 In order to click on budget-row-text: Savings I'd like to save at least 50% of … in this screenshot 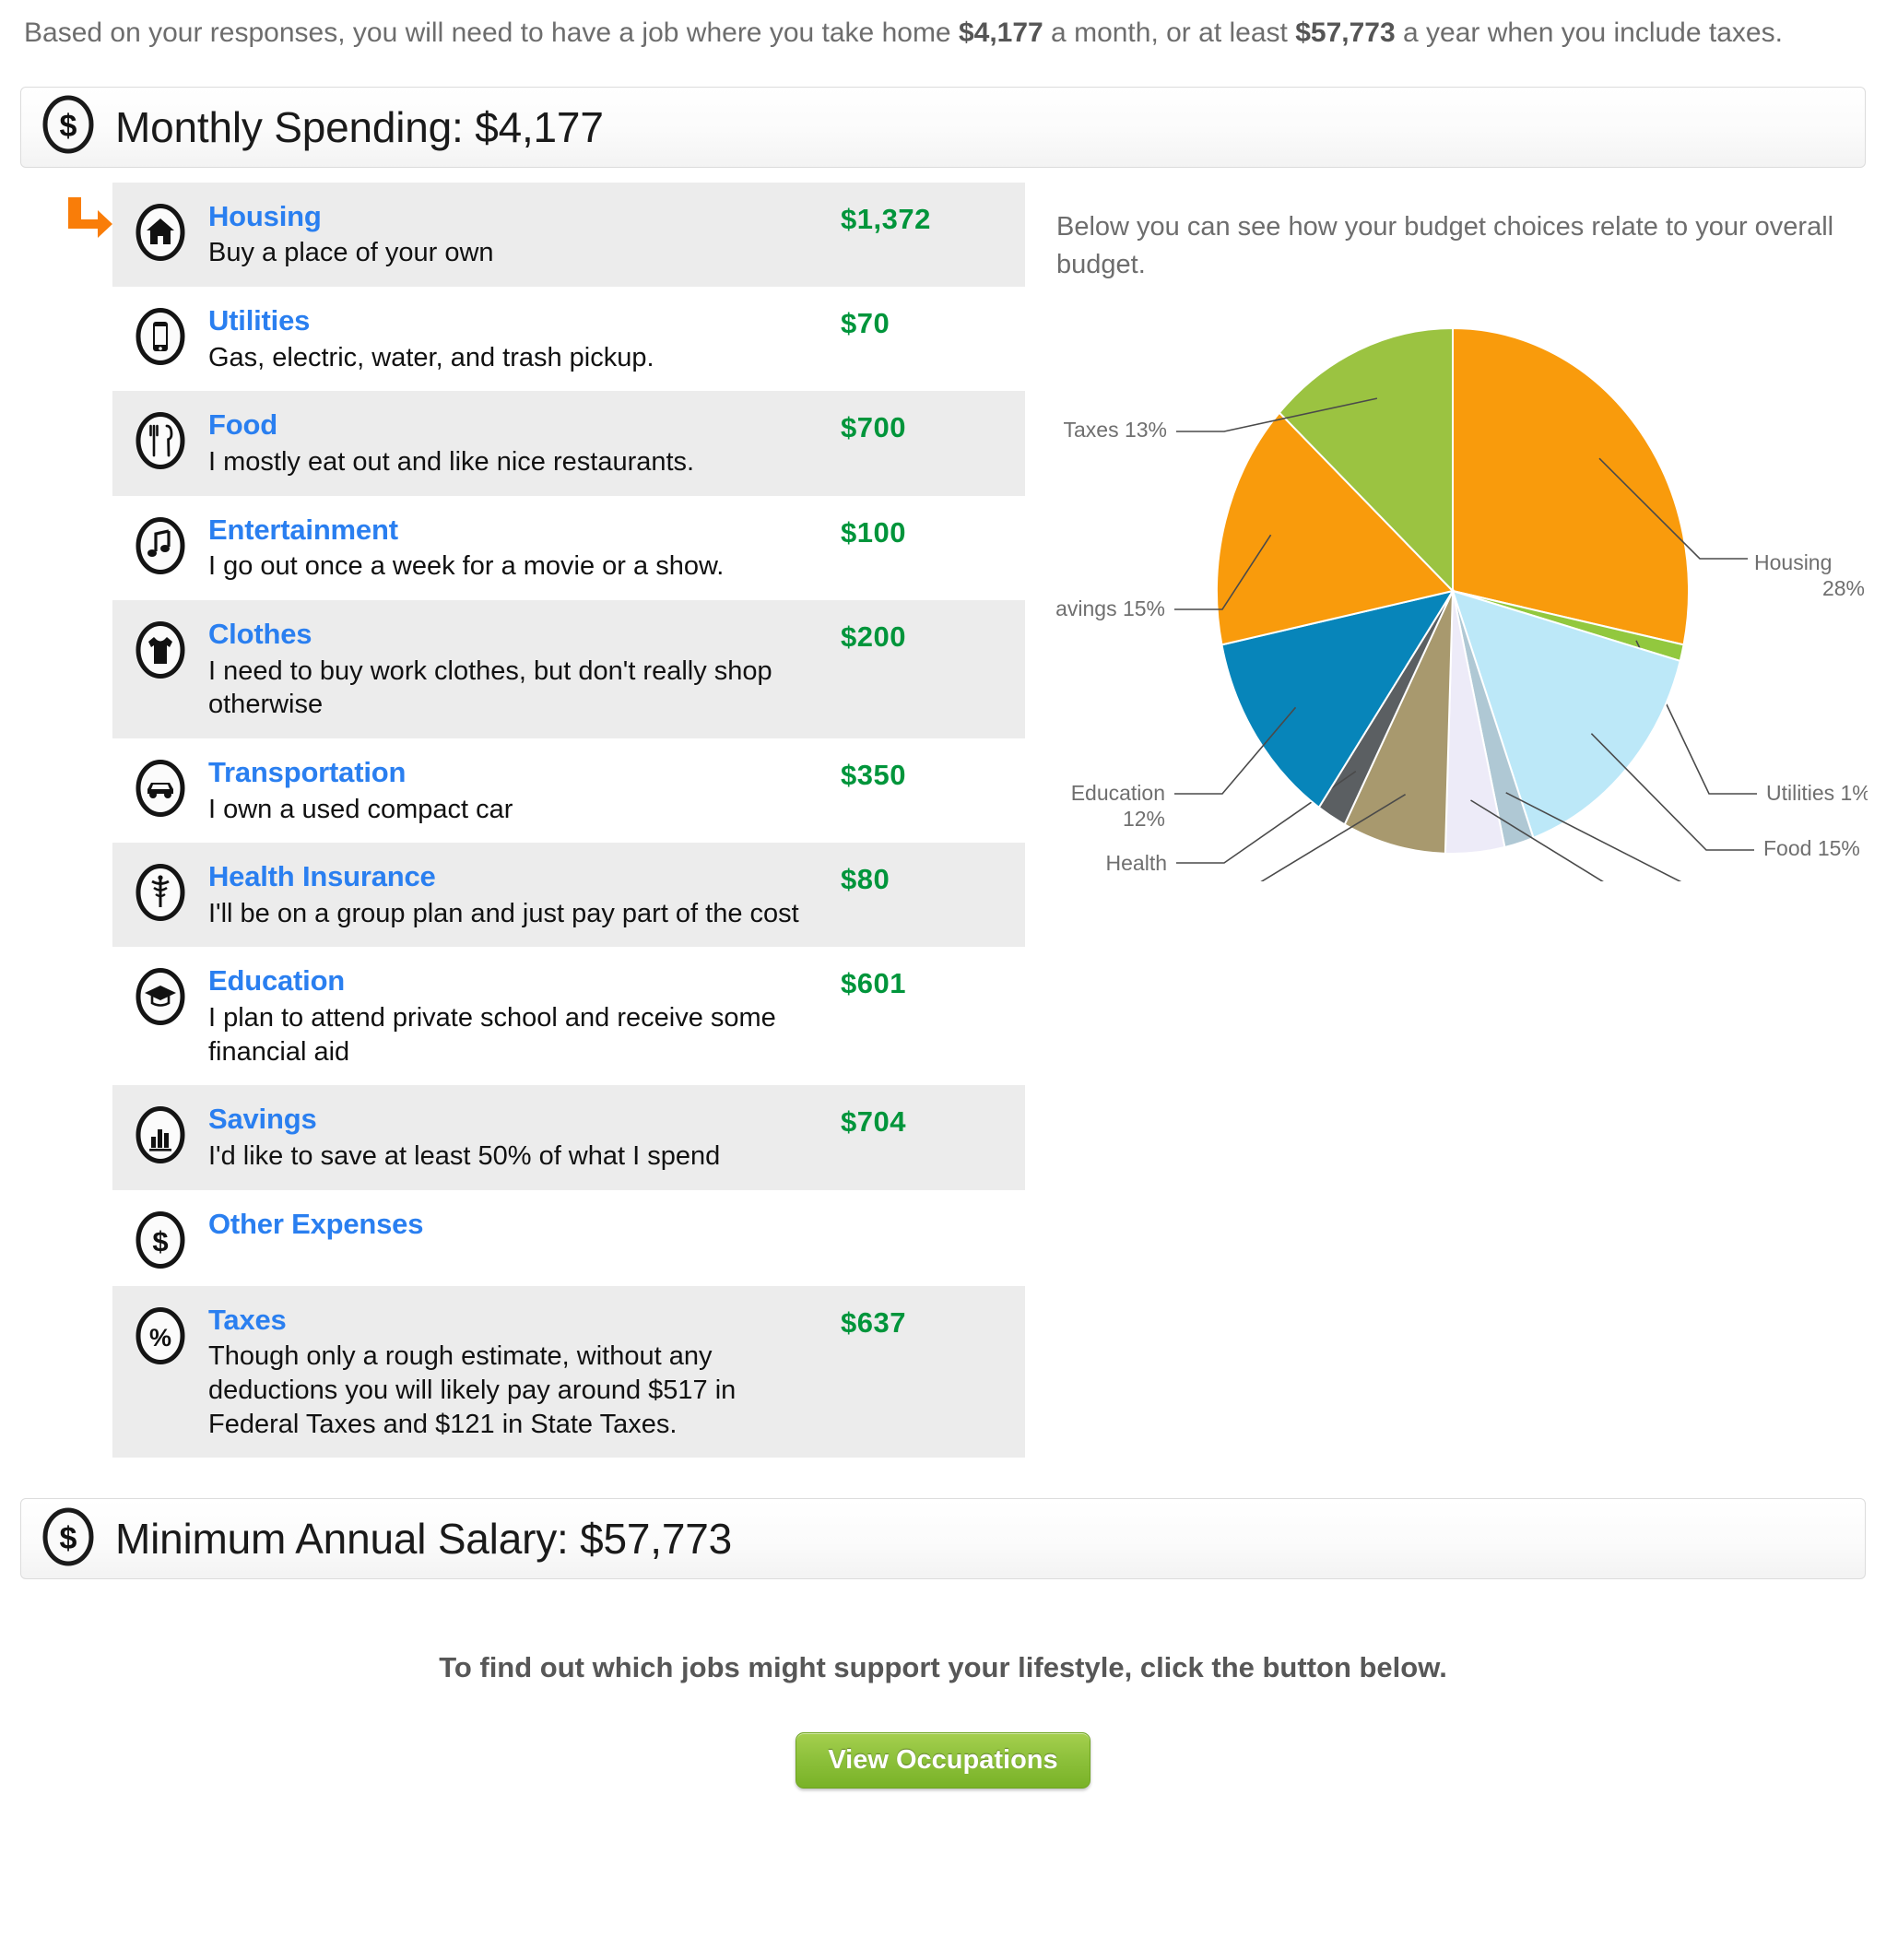, I will do `click(524, 1138)`.